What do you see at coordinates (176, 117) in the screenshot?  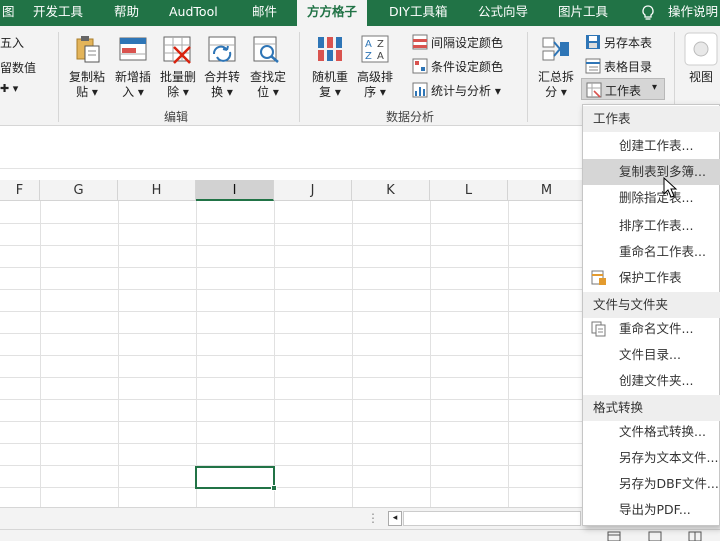 I see `edit-group-label: 编辑` at bounding box center [176, 117].